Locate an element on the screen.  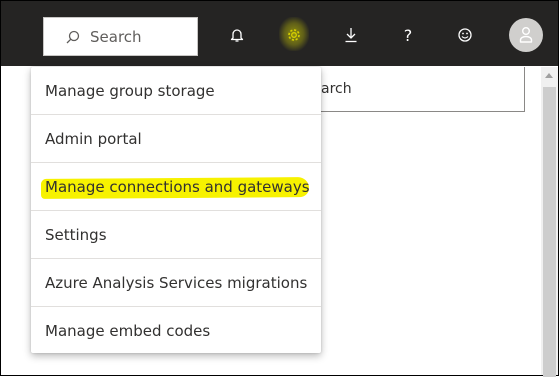
menu-item-manage-connections-gateways: Manage connections and gateways is located at coordinates (176, 187).